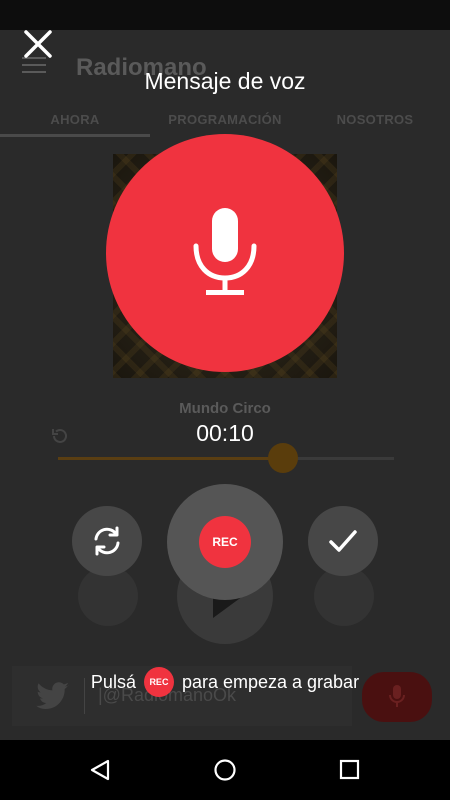  I want to click on rec-badge: REC, so click(158, 682).